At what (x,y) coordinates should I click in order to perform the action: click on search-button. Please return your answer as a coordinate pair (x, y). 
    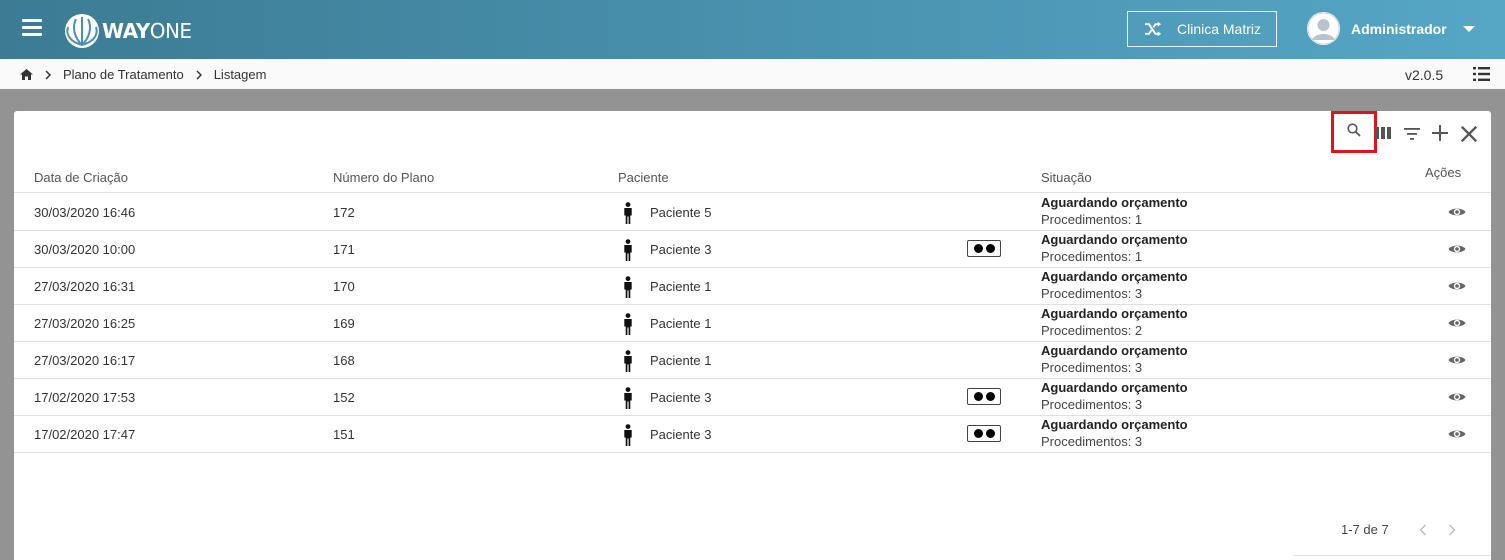
    Looking at the image, I should click on (1354, 132).